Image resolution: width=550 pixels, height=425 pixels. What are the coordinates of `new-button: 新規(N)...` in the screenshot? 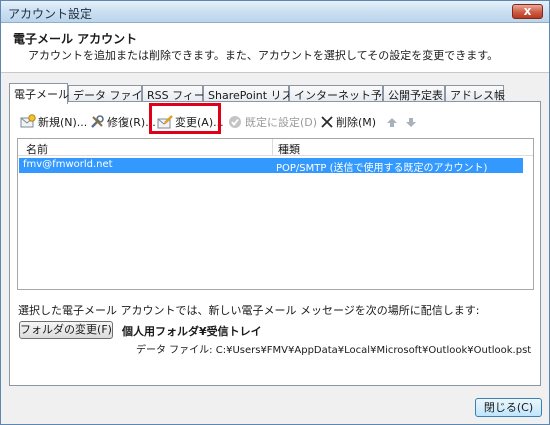 It's located at (53, 122).